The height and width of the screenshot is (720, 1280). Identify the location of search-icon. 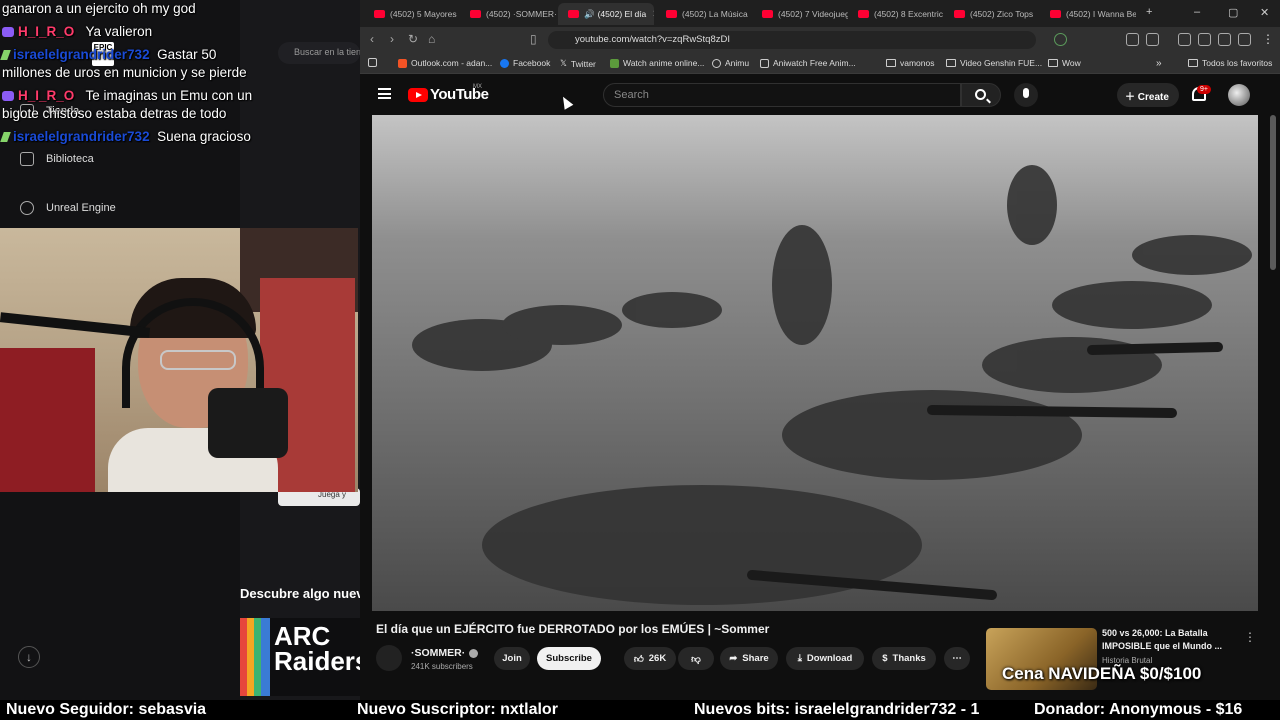
(980, 94).